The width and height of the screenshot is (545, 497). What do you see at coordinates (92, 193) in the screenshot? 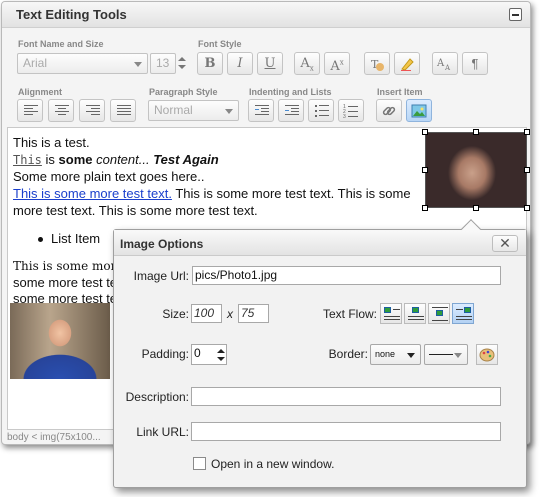
I see `content-link: This is some more test text.` at bounding box center [92, 193].